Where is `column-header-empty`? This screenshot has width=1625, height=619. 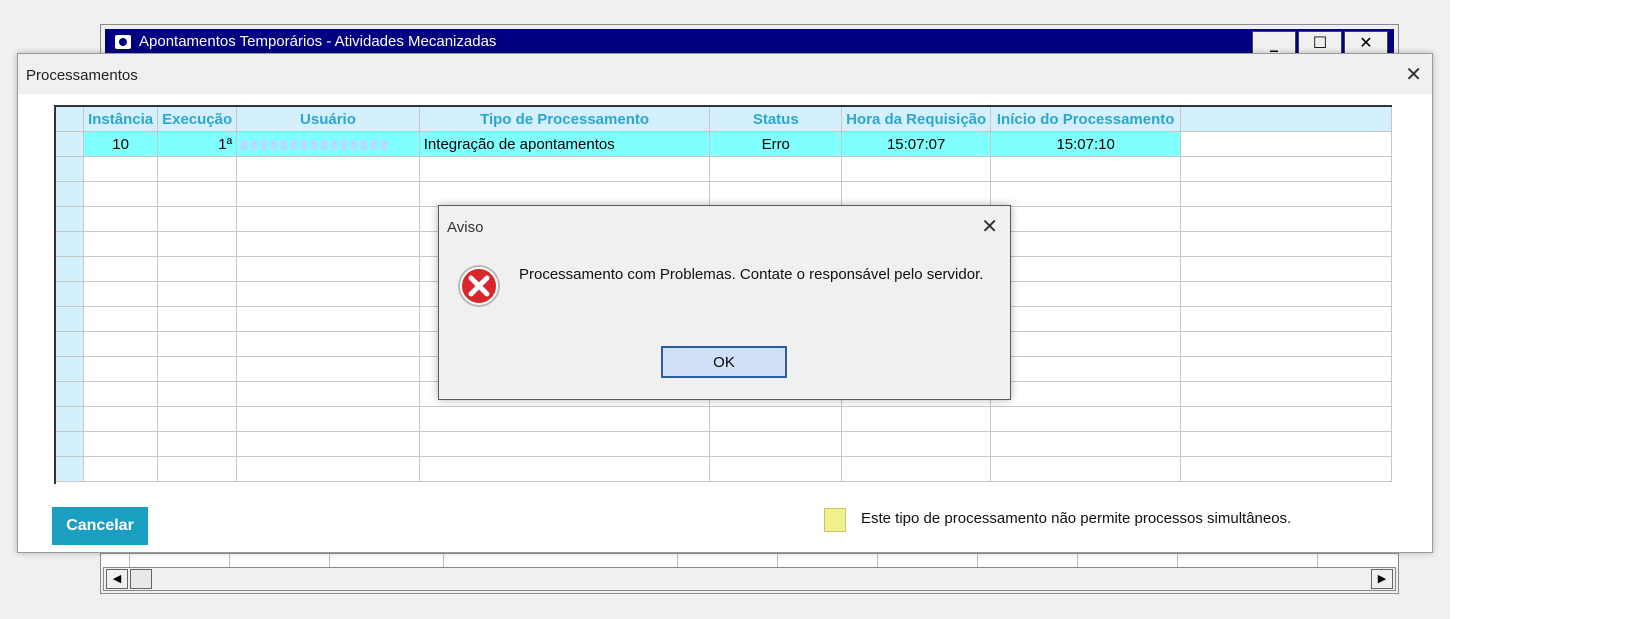 column-header-empty is located at coordinates (1286, 119).